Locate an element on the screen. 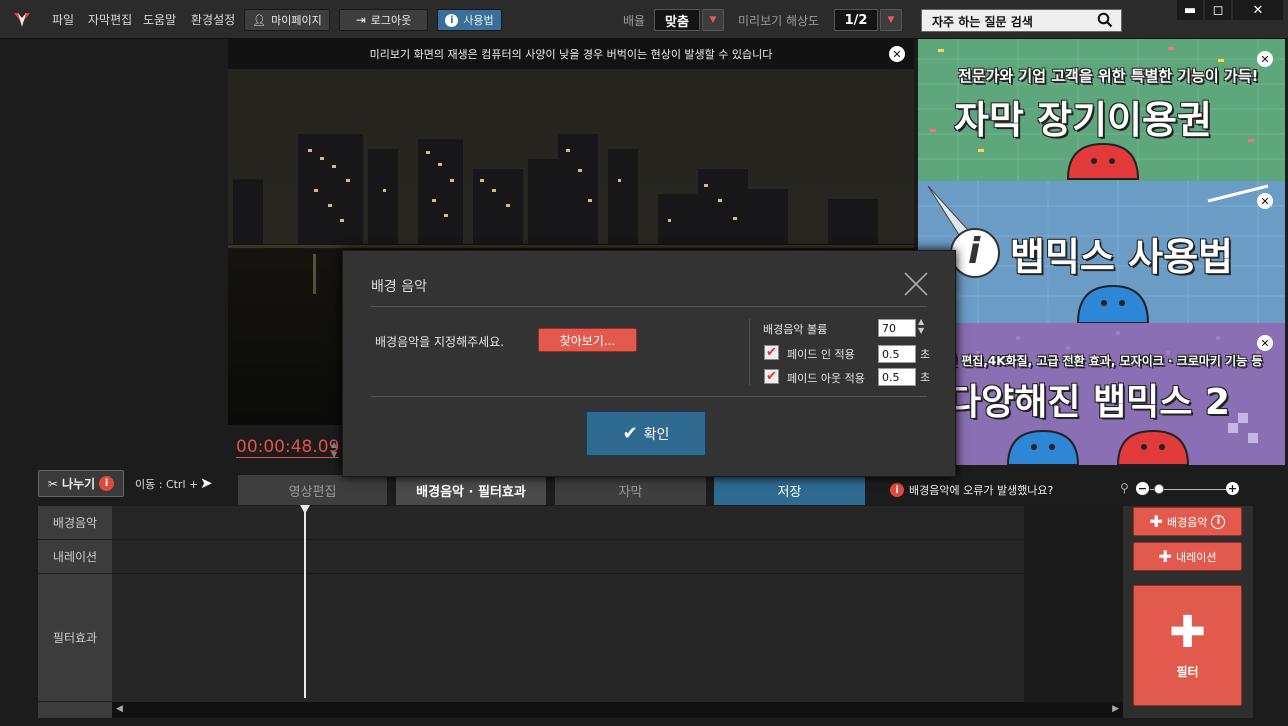 The height and width of the screenshot is (726, 1288). playhead-handle-icon is located at coordinates (305, 509).